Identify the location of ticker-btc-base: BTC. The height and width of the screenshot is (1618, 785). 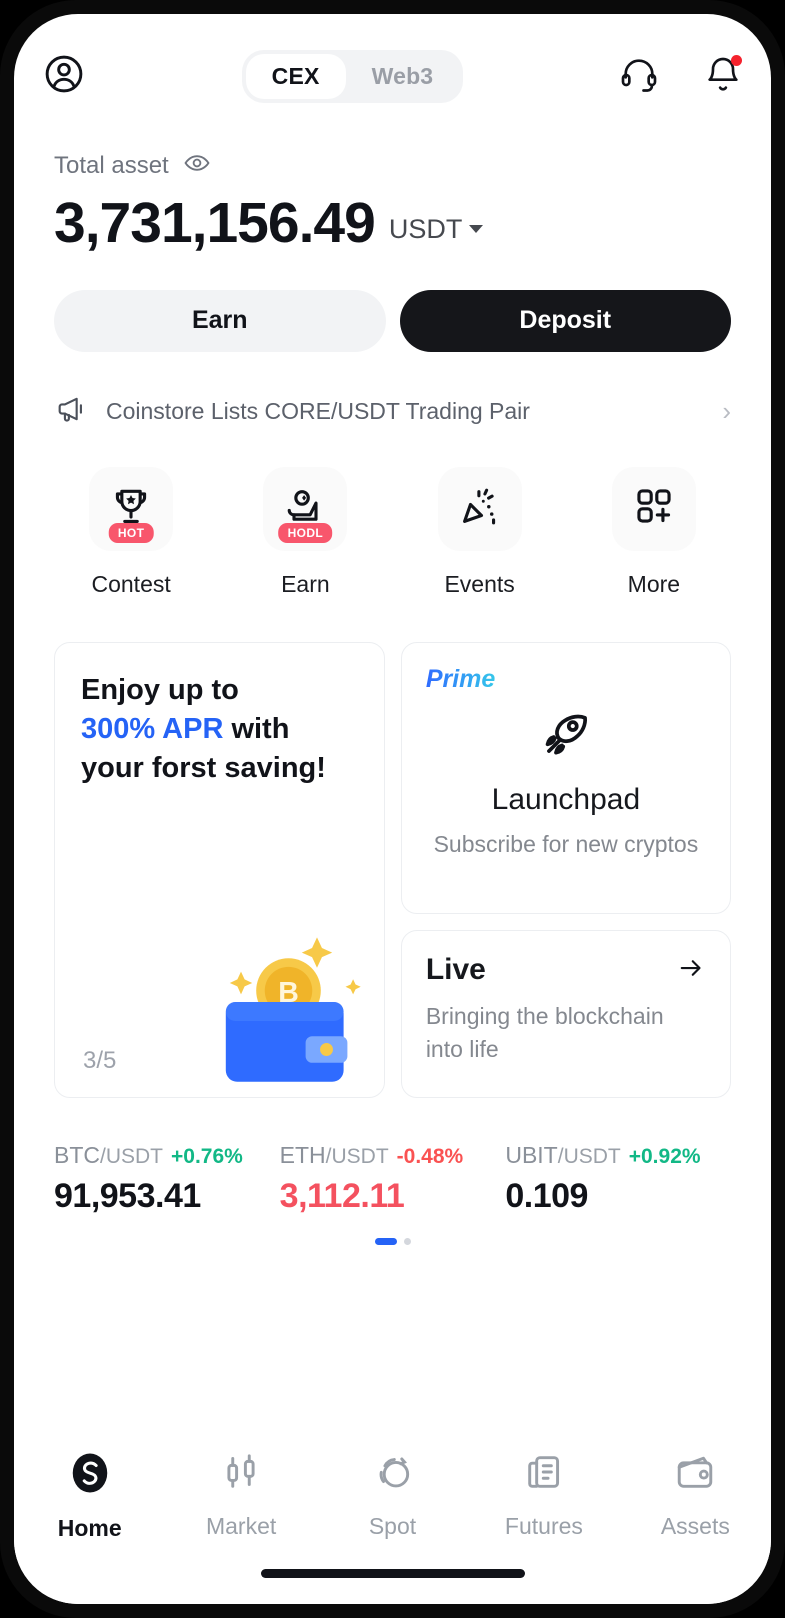
(77, 1154).